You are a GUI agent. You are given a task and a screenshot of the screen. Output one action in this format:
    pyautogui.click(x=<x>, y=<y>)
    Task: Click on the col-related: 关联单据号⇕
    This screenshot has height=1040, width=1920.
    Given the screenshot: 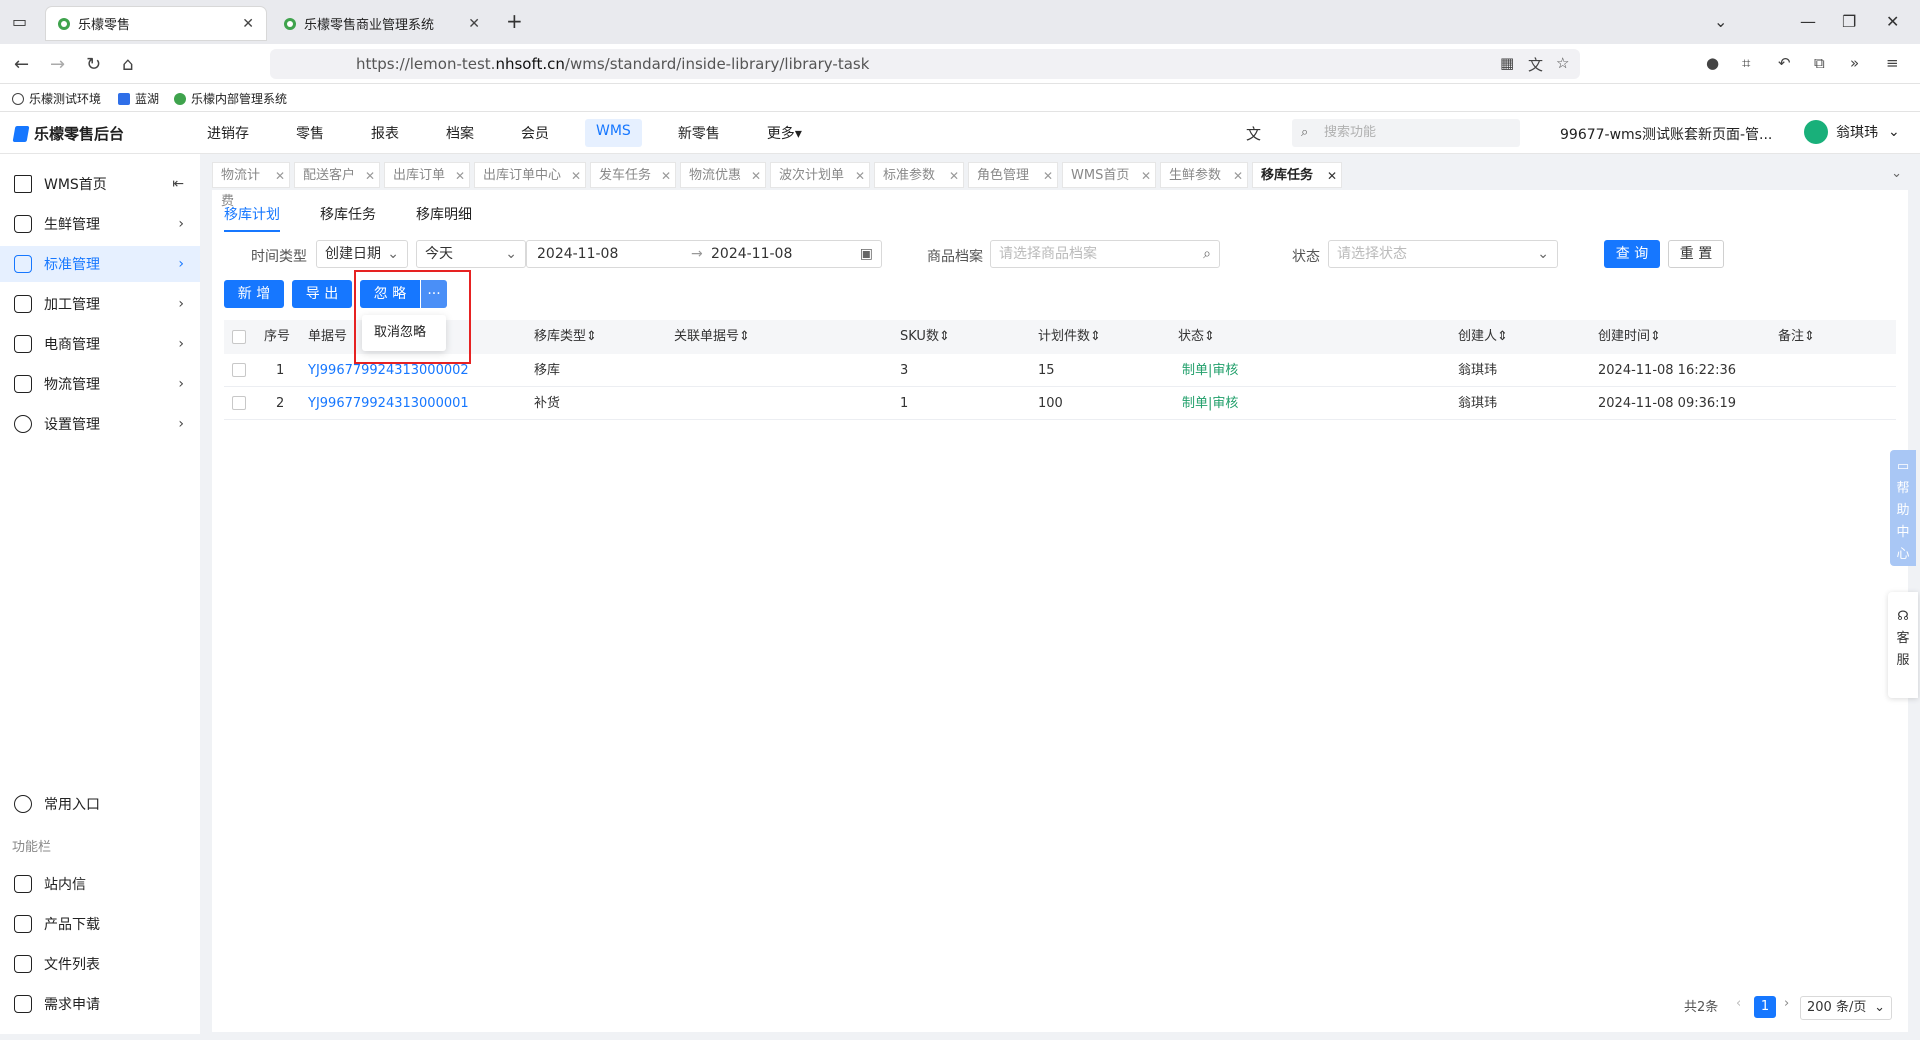 What is the action you would take?
    pyautogui.click(x=712, y=337)
    